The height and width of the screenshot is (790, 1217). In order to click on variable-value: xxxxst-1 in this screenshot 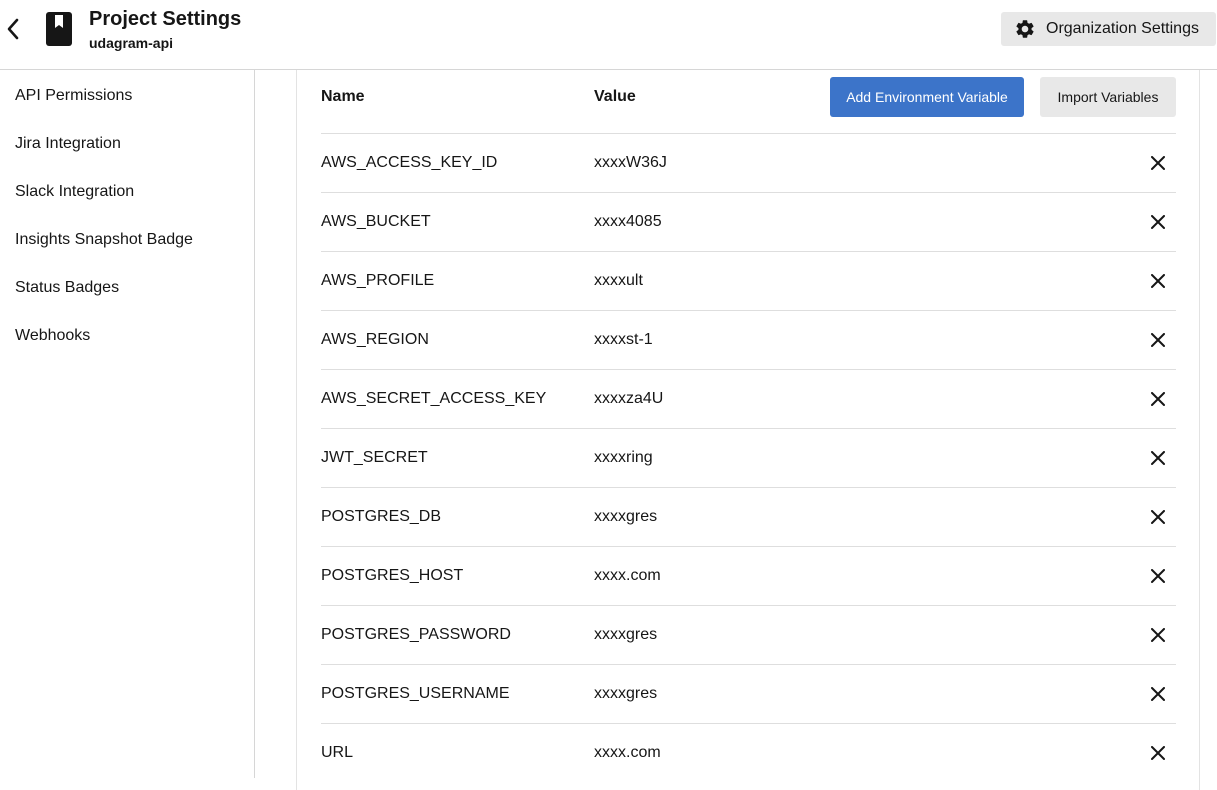, I will do `click(623, 339)`.